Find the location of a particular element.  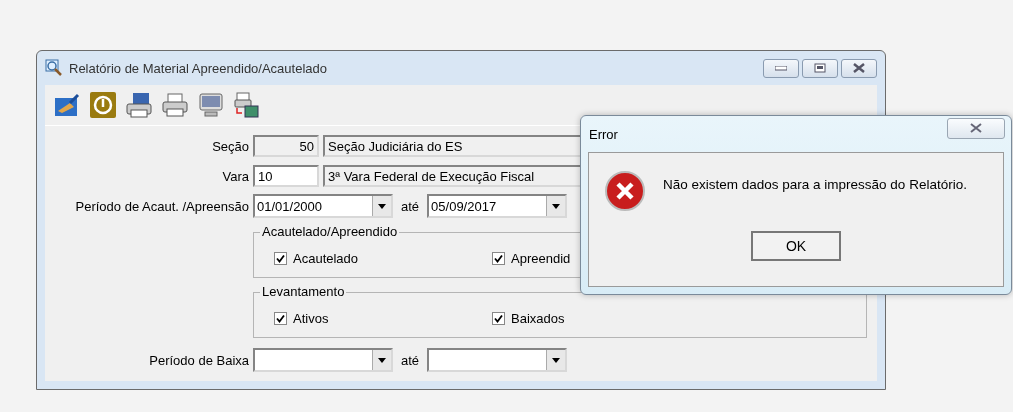

window-title: Relatório de Material Apreendido/Acautelado is located at coordinates (198, 68).